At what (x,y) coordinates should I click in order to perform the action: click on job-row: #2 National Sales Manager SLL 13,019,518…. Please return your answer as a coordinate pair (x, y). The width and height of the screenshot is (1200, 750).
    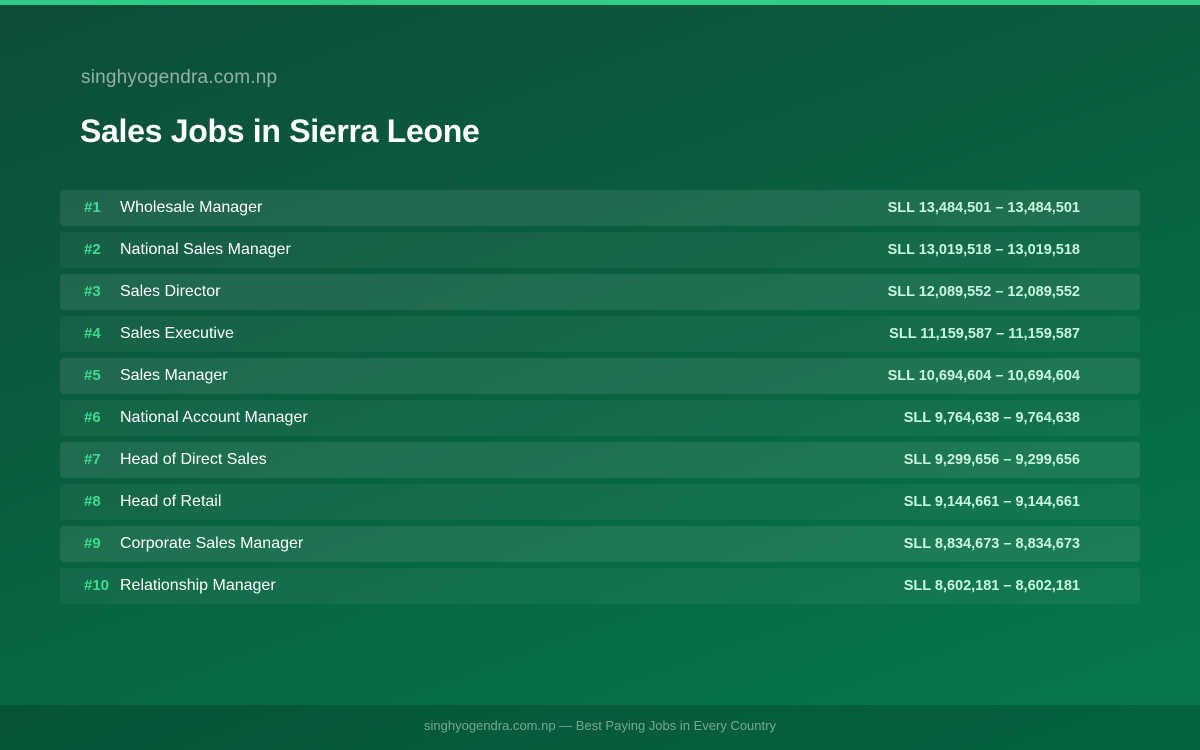
    Looking at the image, I should click on (600, 250).